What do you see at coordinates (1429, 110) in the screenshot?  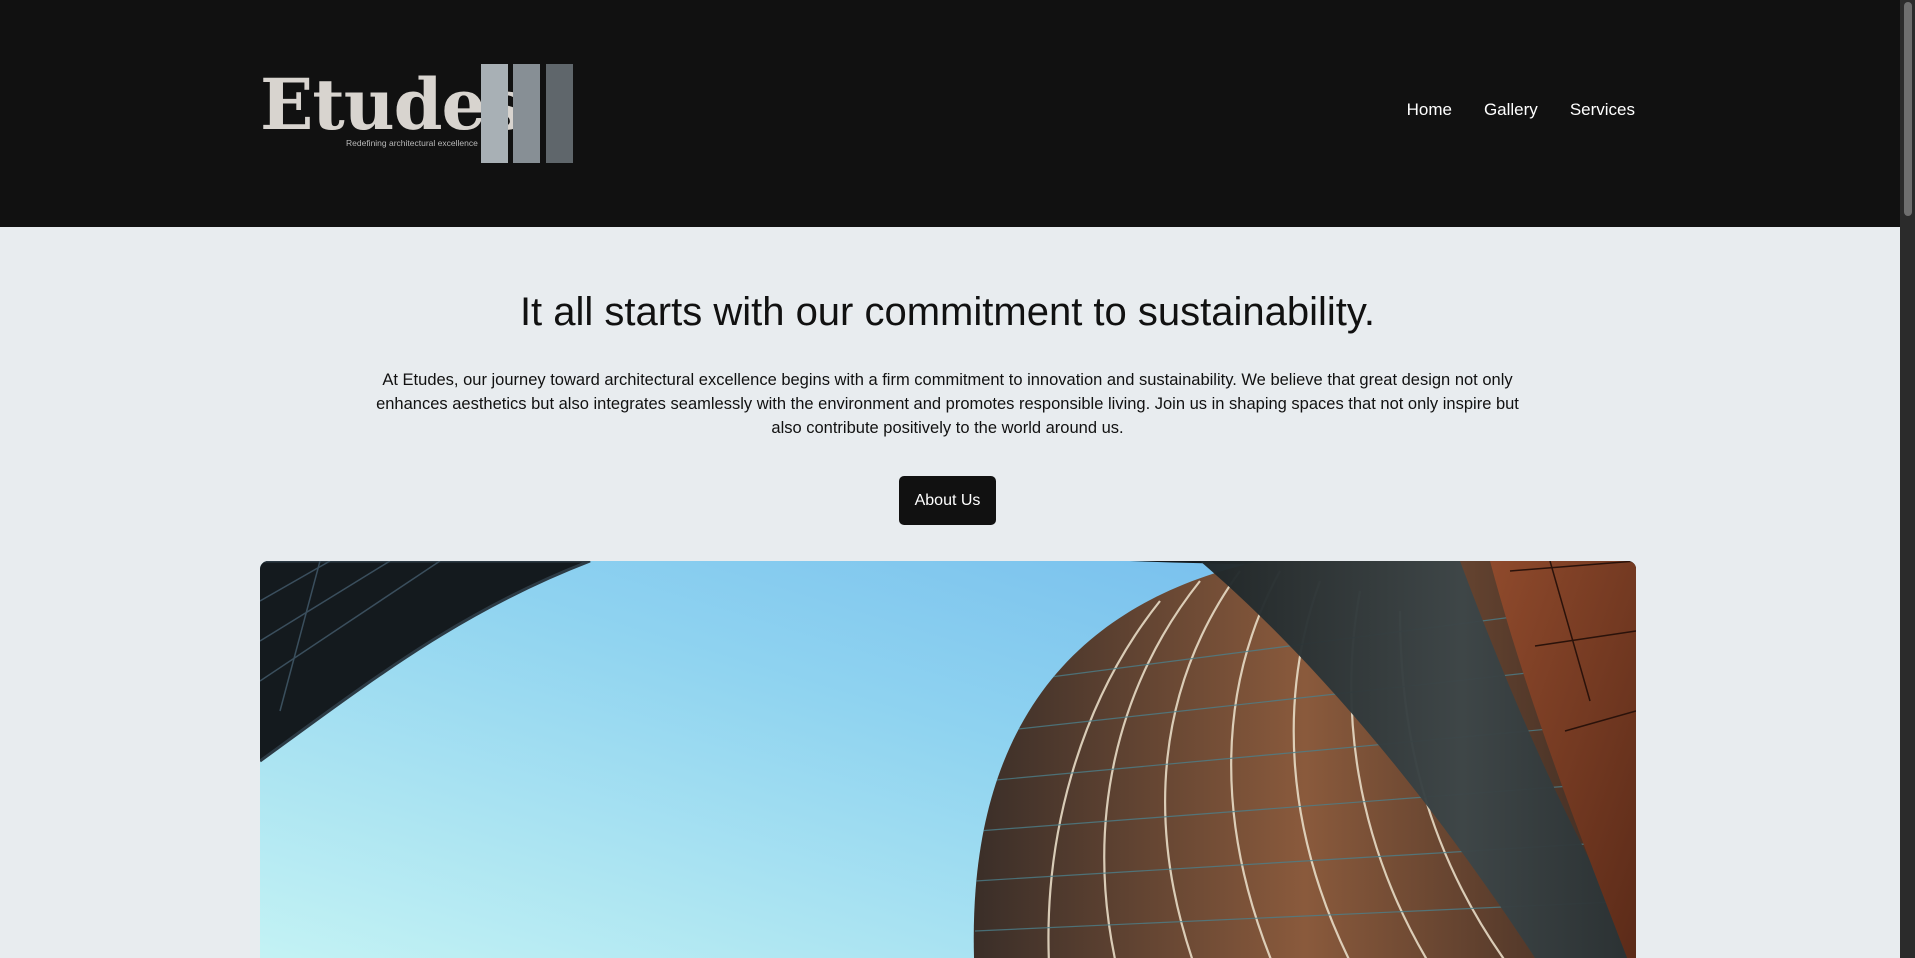 I see `nav-link-home: Home` at bounding box center [1429, 110].